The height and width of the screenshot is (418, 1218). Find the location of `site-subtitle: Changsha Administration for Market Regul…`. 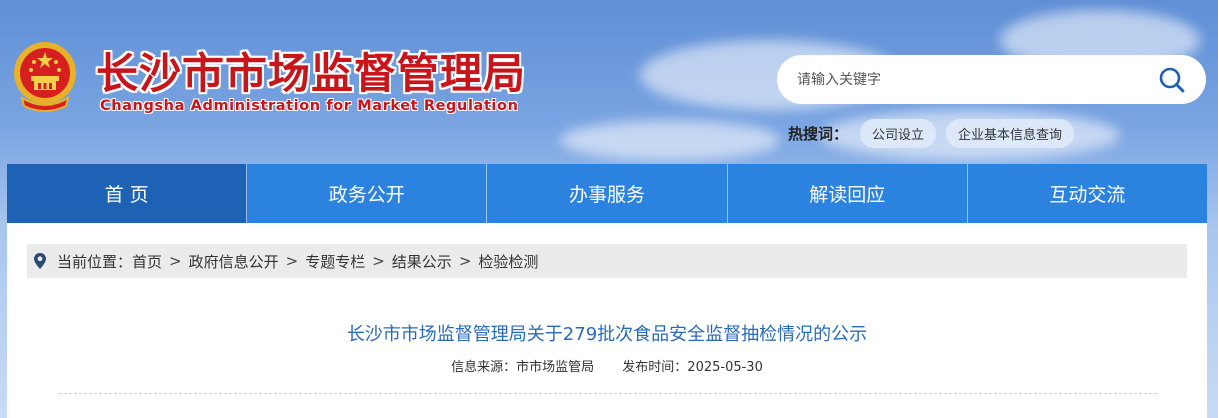

site-subtitle: Changsha Administration for Market Regul… is located at coordinates (309, 106).